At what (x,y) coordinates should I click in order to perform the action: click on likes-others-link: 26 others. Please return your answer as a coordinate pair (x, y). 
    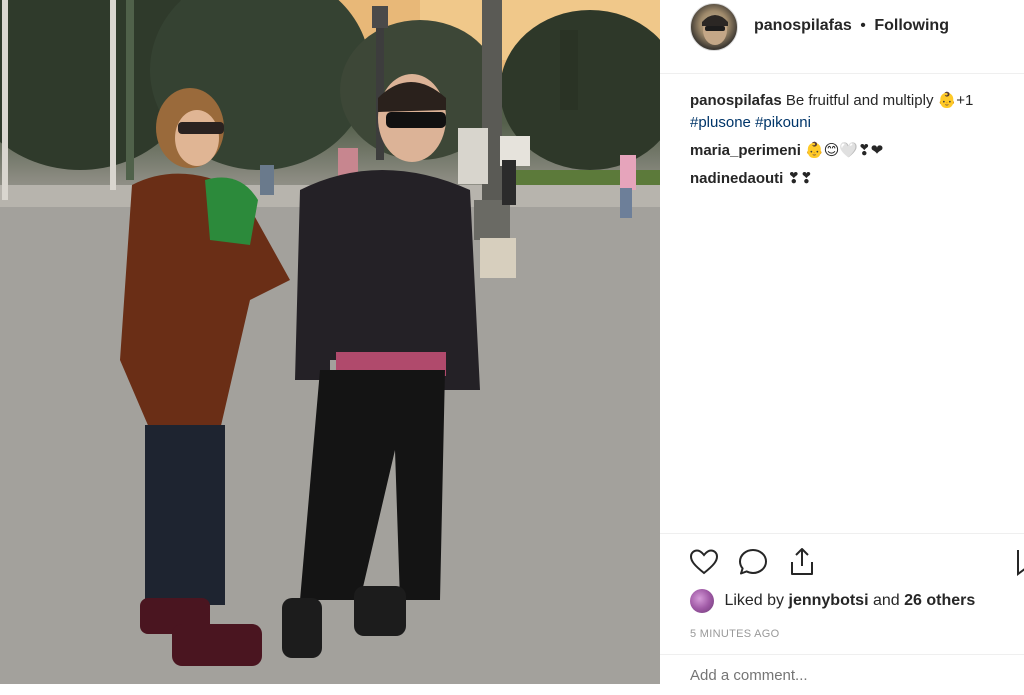
    Looking at the image, I should click on (939, 600).